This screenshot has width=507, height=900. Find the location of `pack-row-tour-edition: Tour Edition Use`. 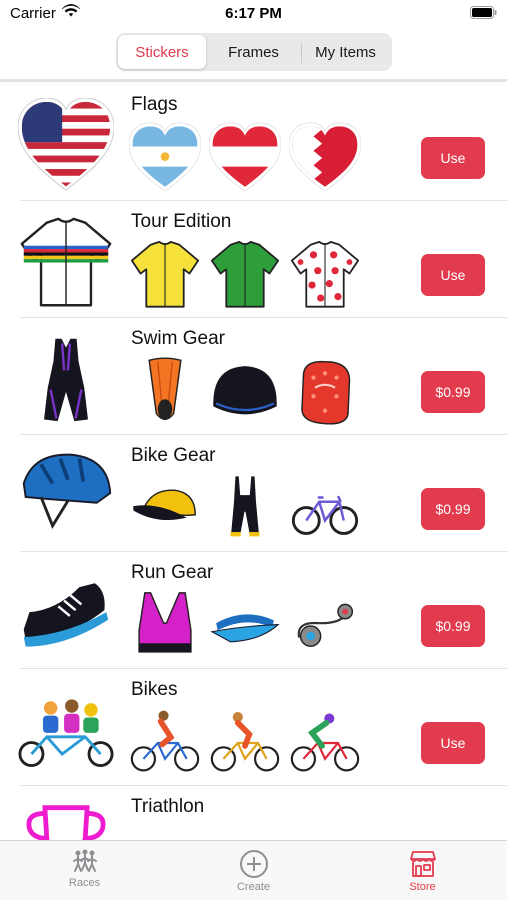

pack-row-tour-edition: Tour Edition Use is located at coordinates (253, 259).